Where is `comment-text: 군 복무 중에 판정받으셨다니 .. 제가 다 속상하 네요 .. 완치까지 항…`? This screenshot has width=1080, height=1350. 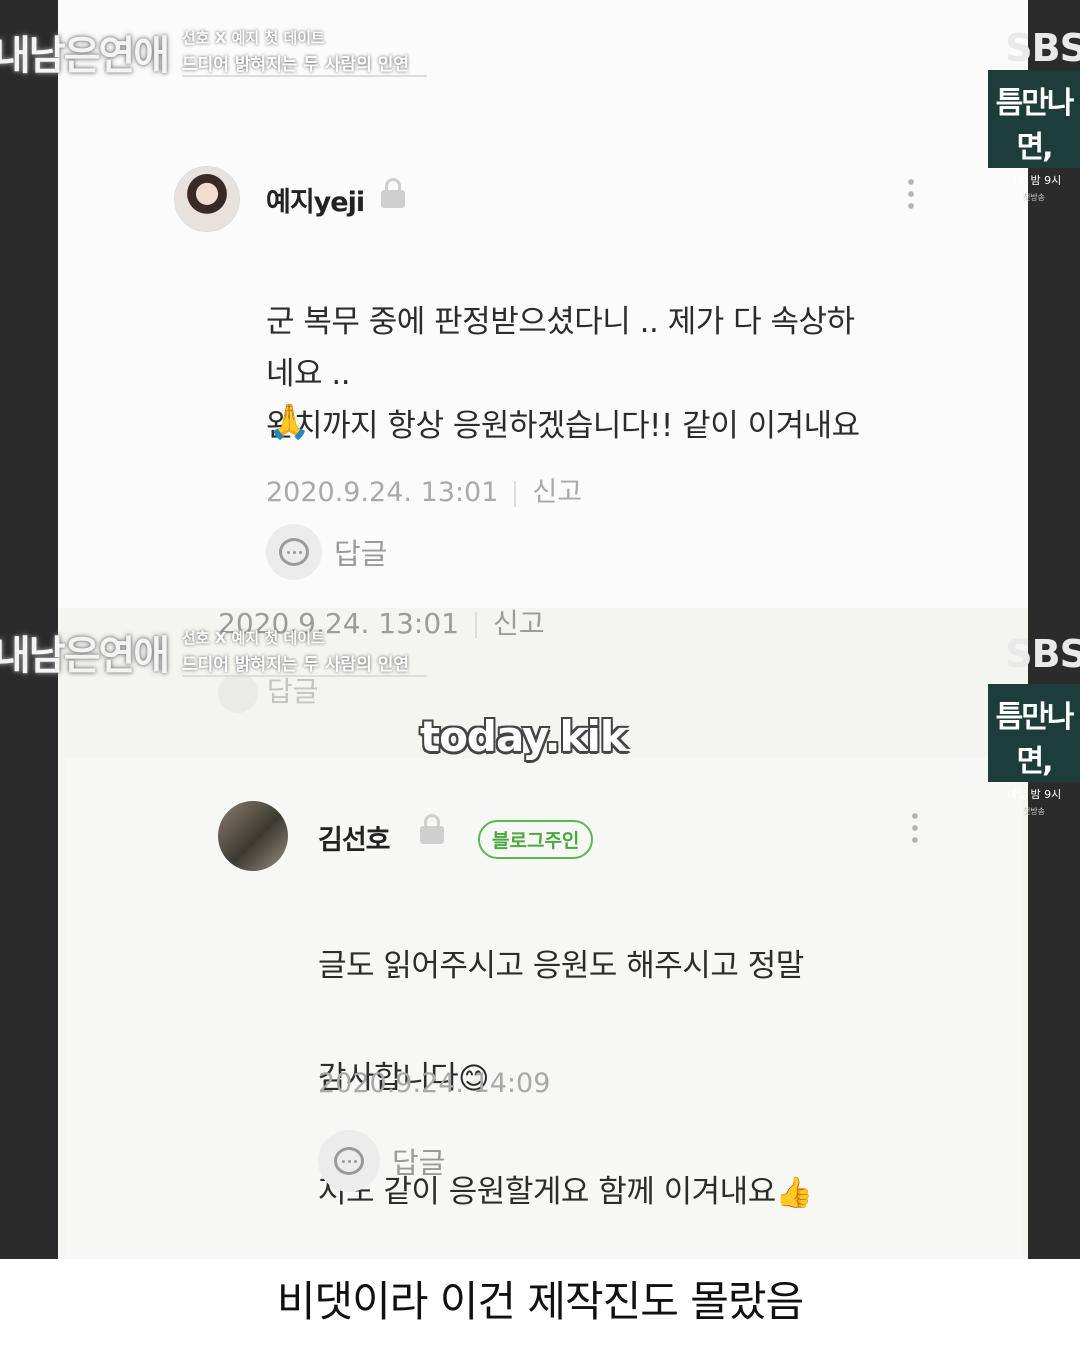 comment-text: 군 복무 중에 판정받으셨다니 .. 제가 다 속상하 네요 .. 완치까지 항… is located at coordinates (616, 348).